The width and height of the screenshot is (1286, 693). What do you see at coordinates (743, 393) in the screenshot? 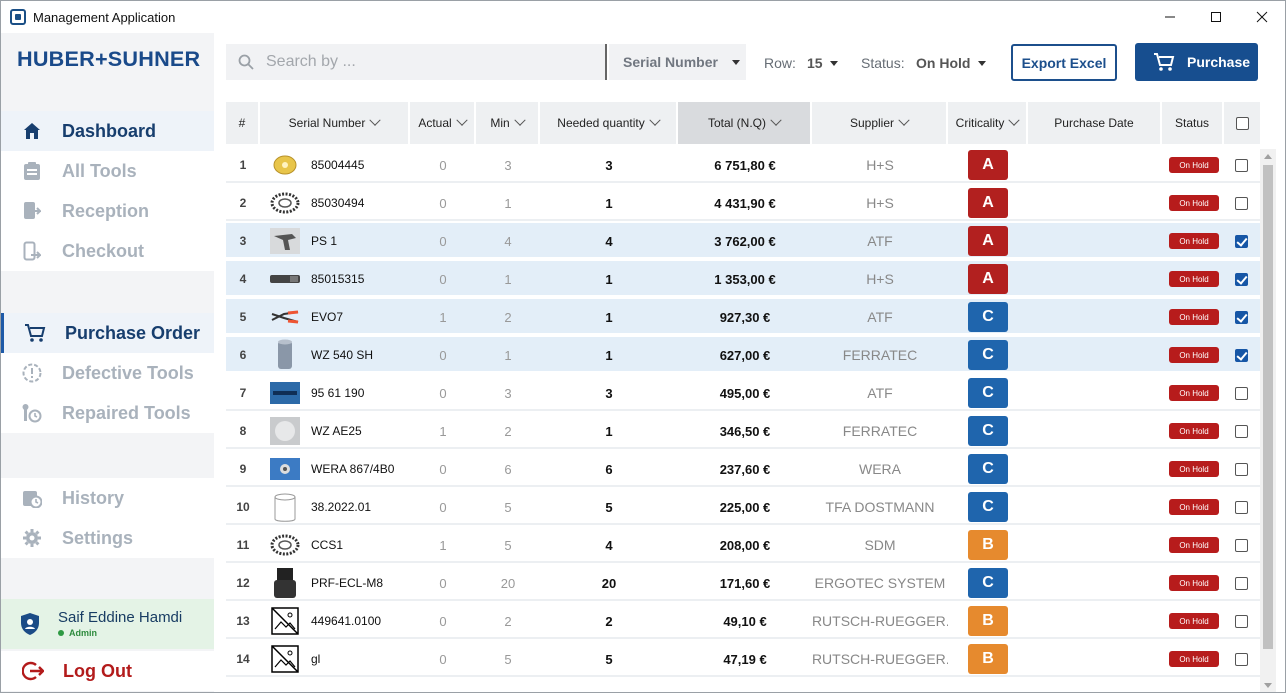
I see `table-row: 7 95 61 190 0 3 3 495,00 € ATF C On Hold` at bounding box center [743, 393].